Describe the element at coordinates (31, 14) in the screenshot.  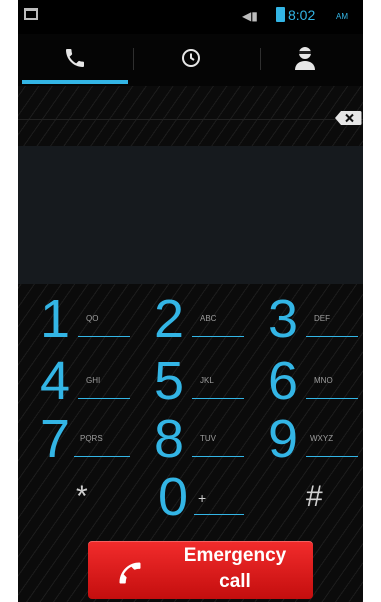
I see `notification-icon` at that location.